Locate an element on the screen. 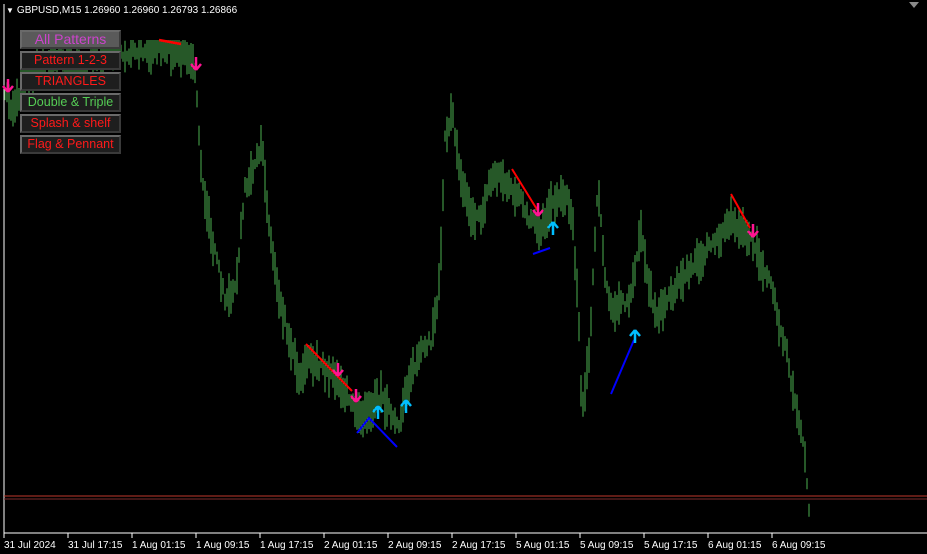  x-axis-label: 2 Aug 09:15 is located at coordinates (415, 545).